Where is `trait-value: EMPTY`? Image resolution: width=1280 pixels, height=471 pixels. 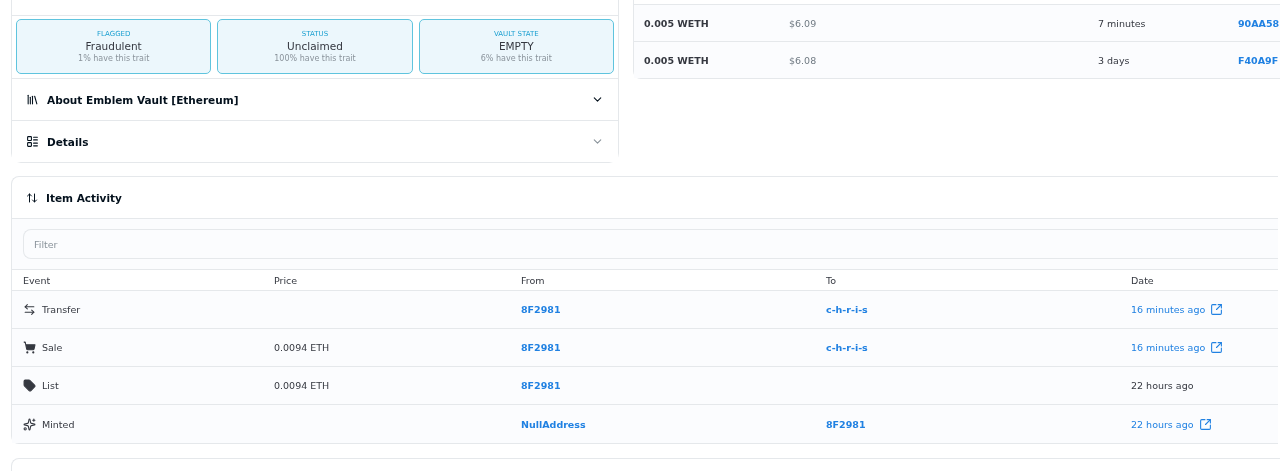 trait-value: EMPTY is located at coordinates (516, 46).